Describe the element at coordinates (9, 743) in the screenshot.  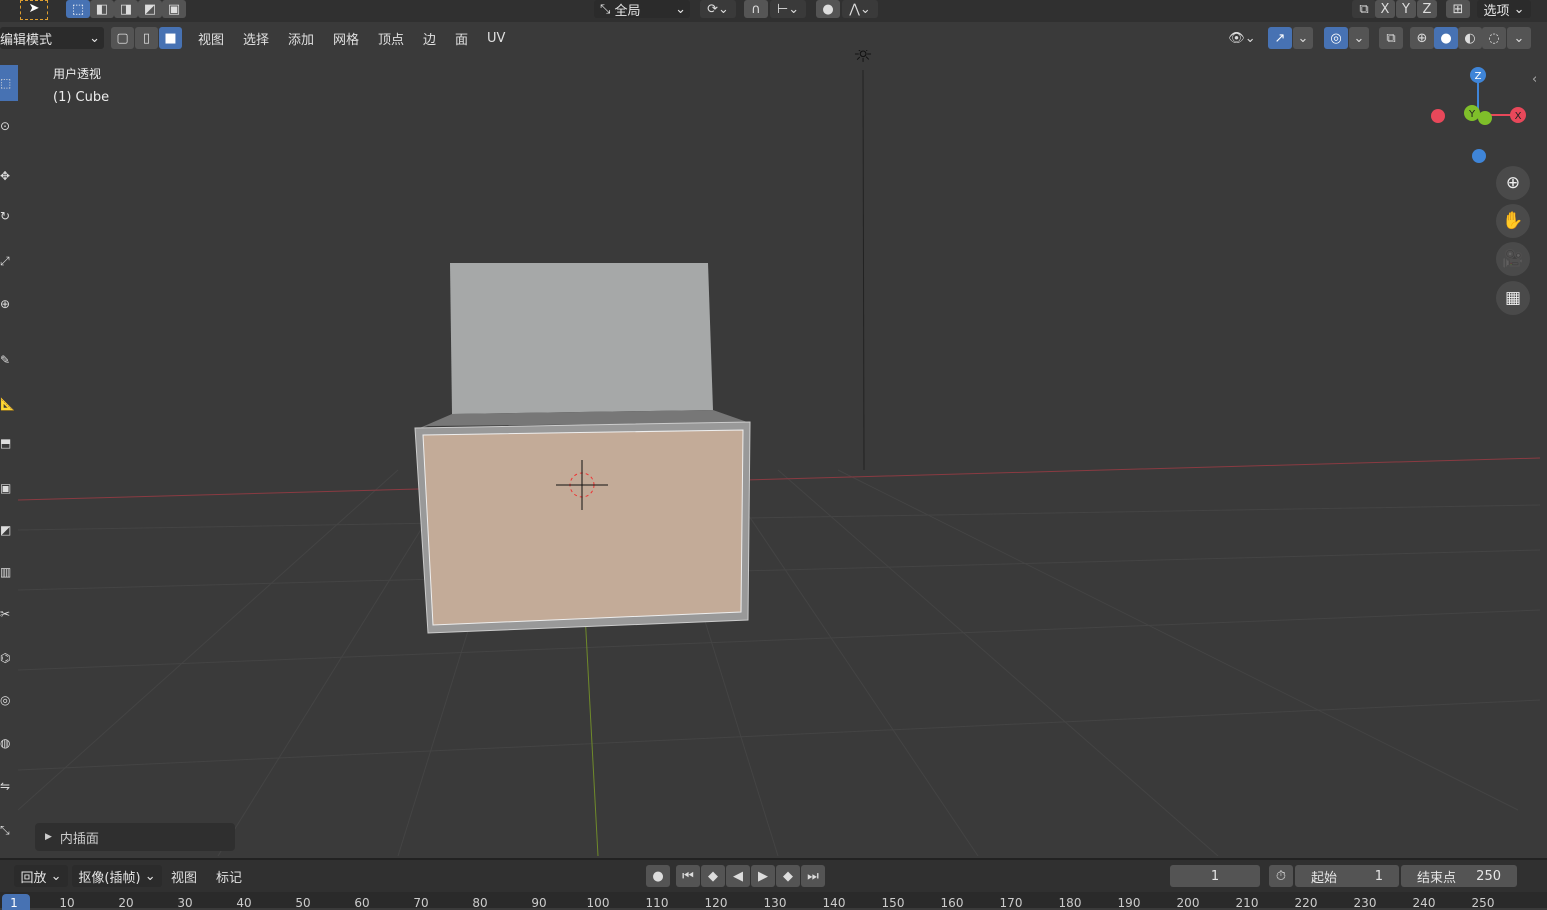
I see `smooth-tool-icon: ◍` at that location.